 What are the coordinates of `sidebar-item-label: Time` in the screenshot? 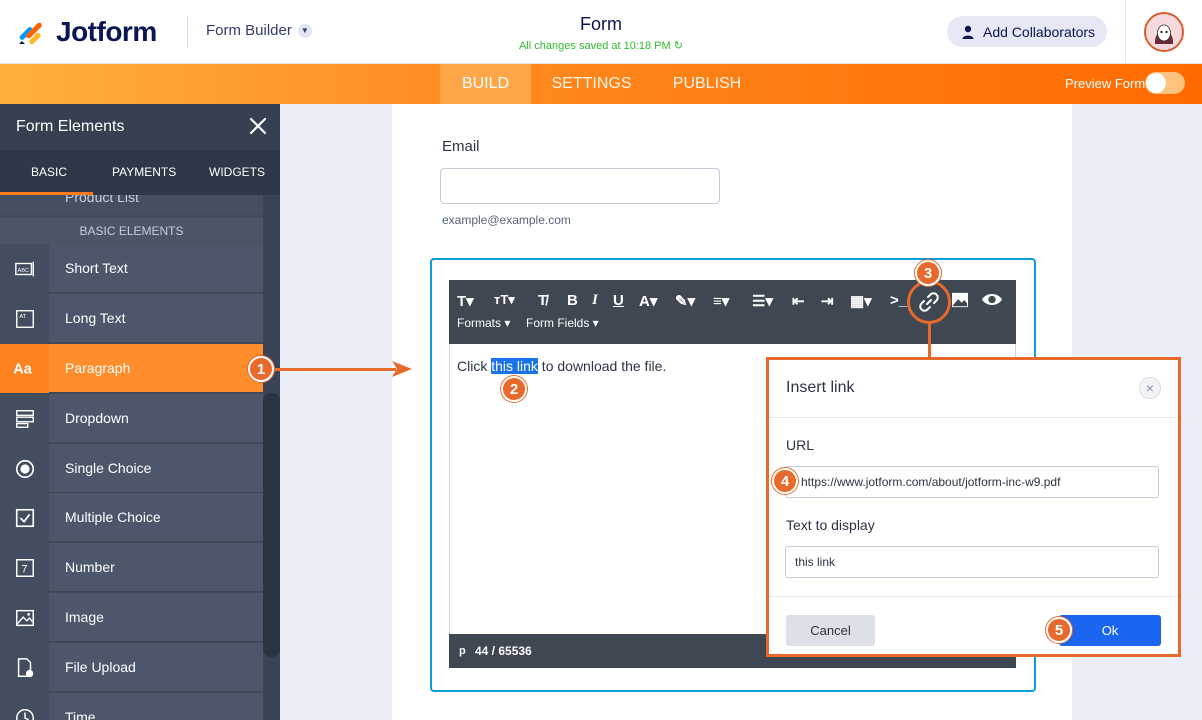 It's located at (80, 714).